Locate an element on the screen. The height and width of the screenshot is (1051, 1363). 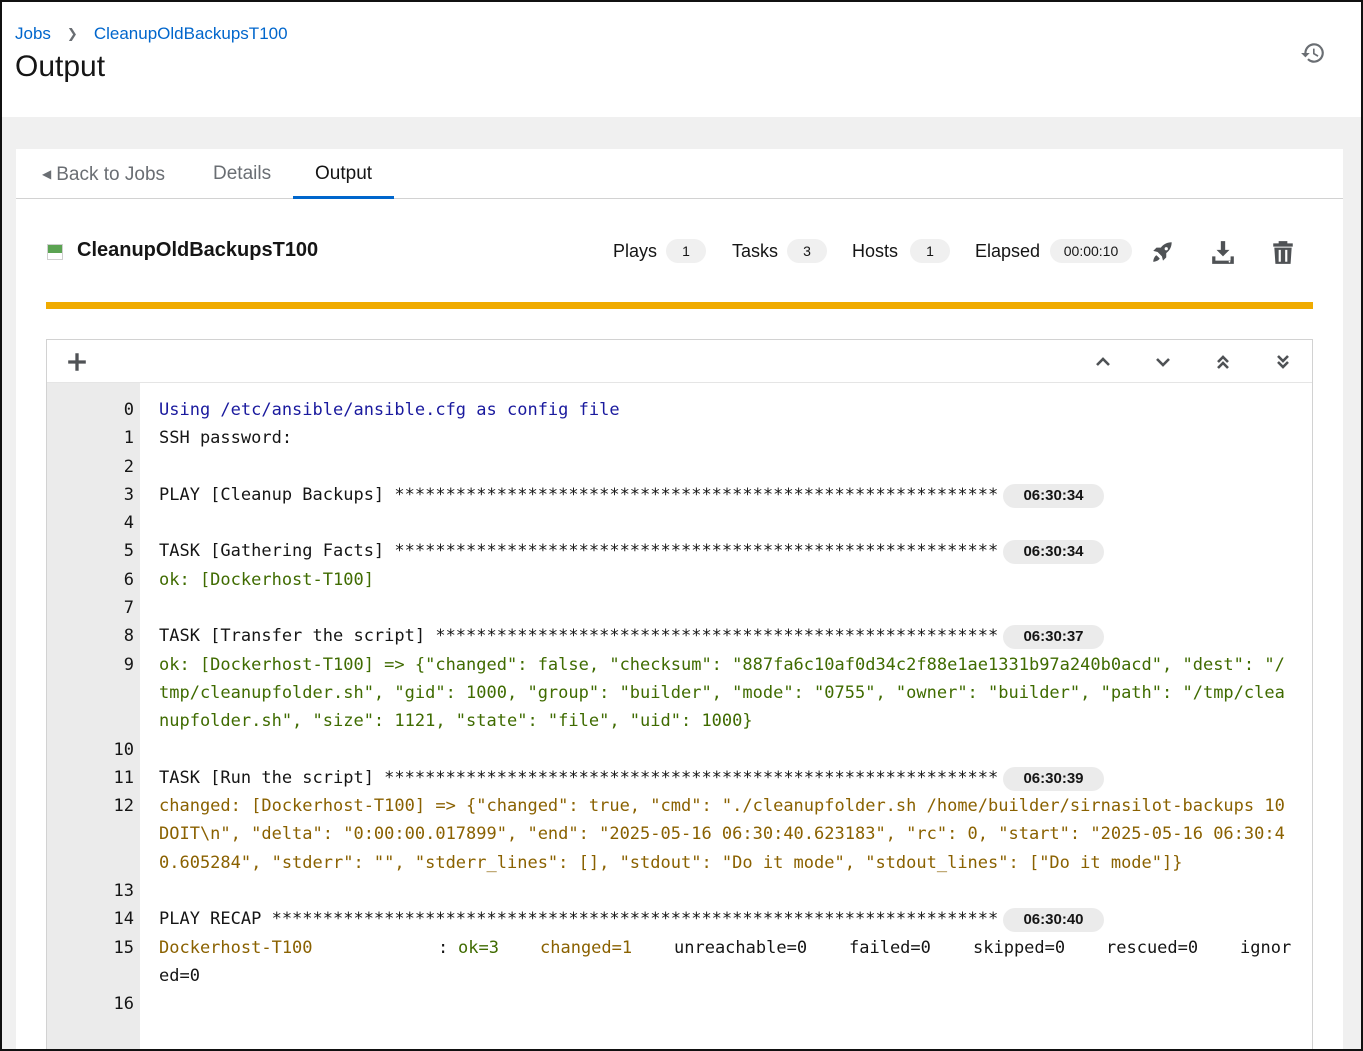
double-chevron-down-icon is located at coordinates (1283, 362).